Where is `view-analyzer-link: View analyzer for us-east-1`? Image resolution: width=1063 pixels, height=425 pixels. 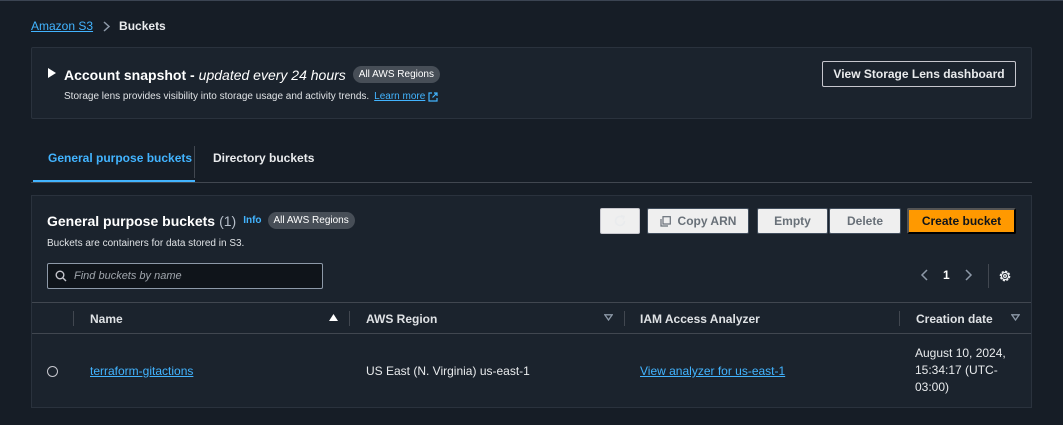 view-analyzer-link: View analyzer for us-east-1 is located at coordinates (712, 371).